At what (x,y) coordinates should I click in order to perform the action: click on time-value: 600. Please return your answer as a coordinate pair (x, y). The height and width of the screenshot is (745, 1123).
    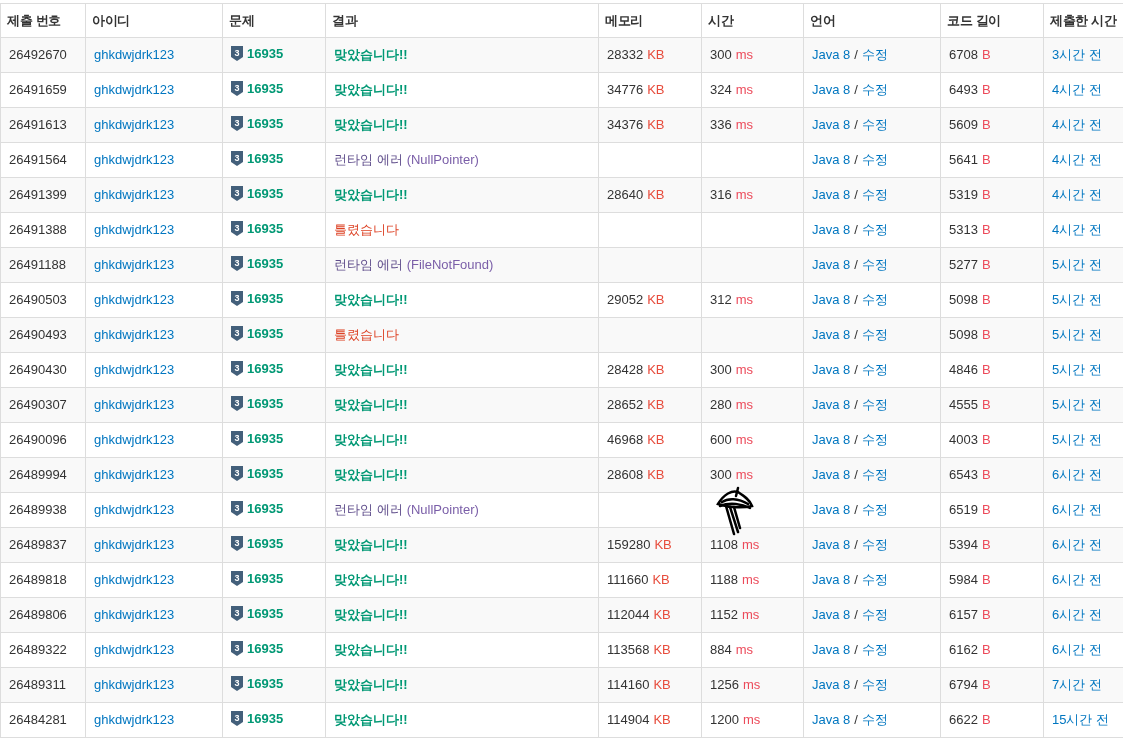
    Looking at the image, I should click on (721, 440).